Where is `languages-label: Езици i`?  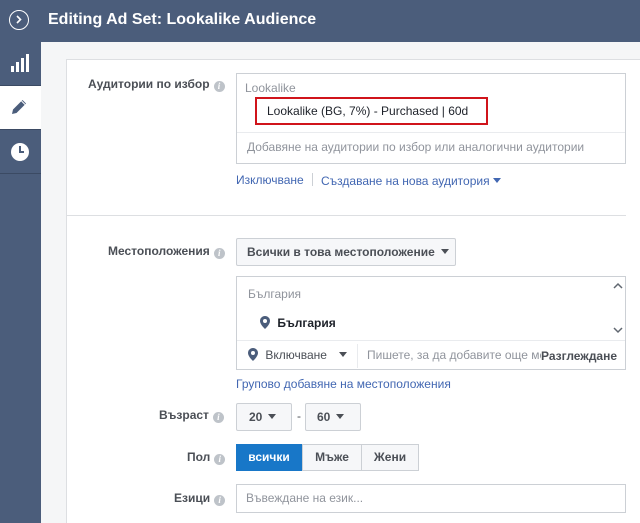
languages-label: Езици i is located at coordinates (200, 498).